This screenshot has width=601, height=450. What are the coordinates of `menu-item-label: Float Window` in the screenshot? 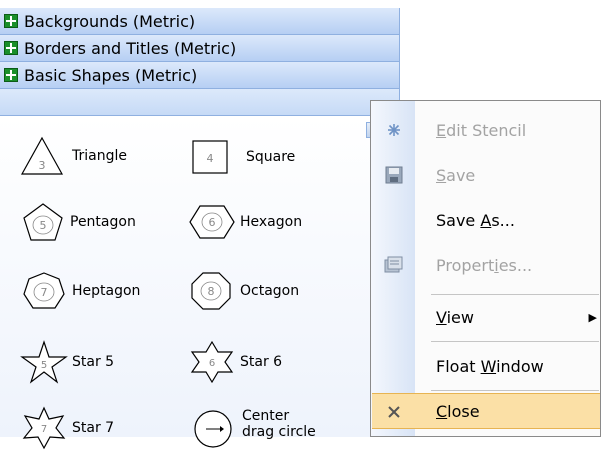 It's located at (490, 366).